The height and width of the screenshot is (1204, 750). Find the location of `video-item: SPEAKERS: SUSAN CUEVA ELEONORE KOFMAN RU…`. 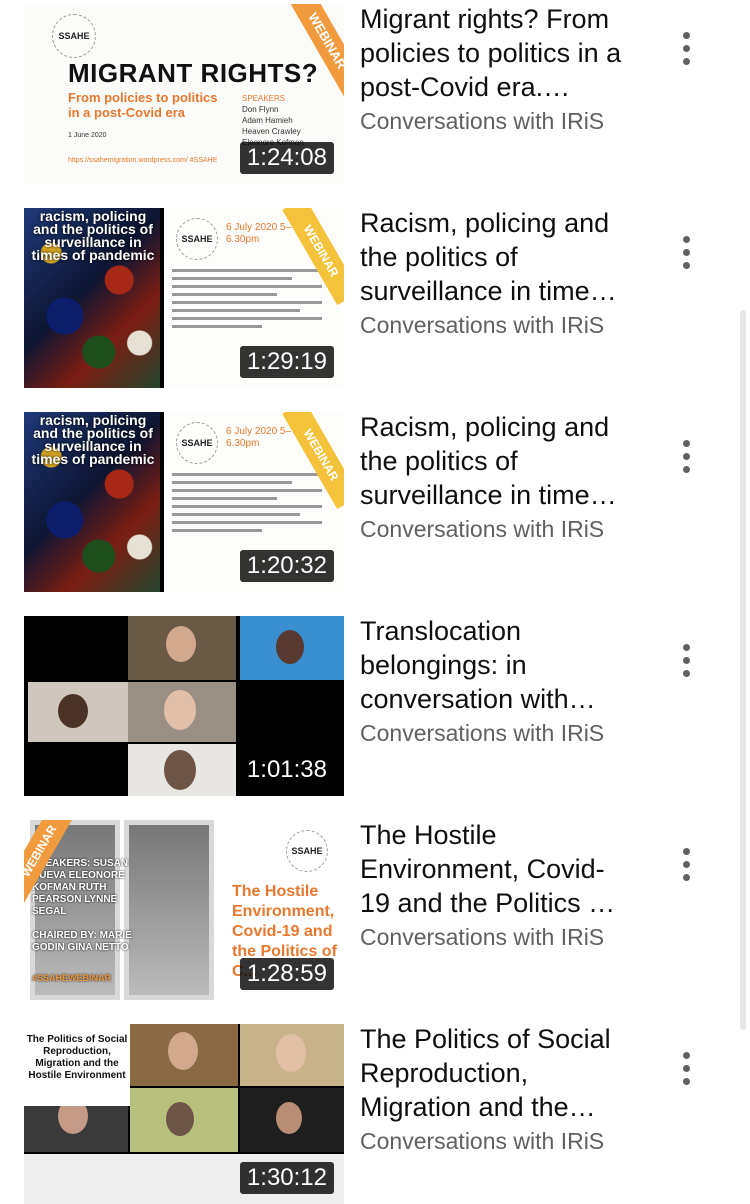

video-item: SPEAKERS: SUSAN CUEVA ELEONORE KOFMAN RU… is located at coordinates (375, 910).